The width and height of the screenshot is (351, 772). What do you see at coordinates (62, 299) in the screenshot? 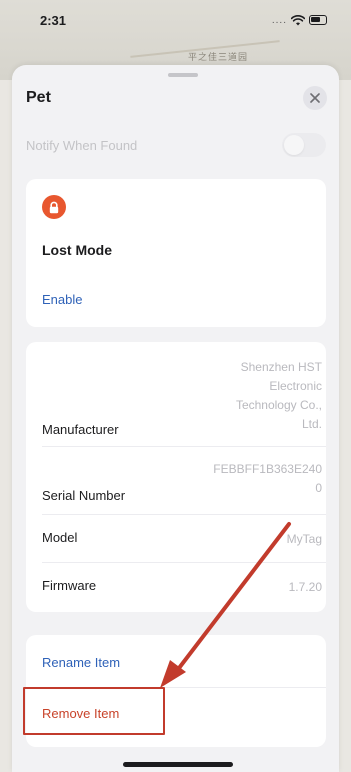
I see `enable-lost-mode-button: Enable` at bounding box center [62, 299].